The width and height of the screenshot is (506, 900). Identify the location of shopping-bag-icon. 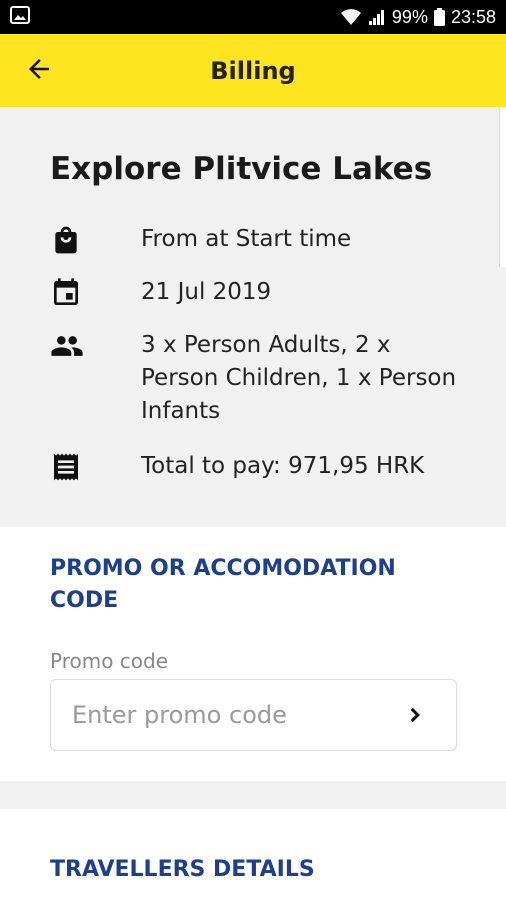
(67, 240).